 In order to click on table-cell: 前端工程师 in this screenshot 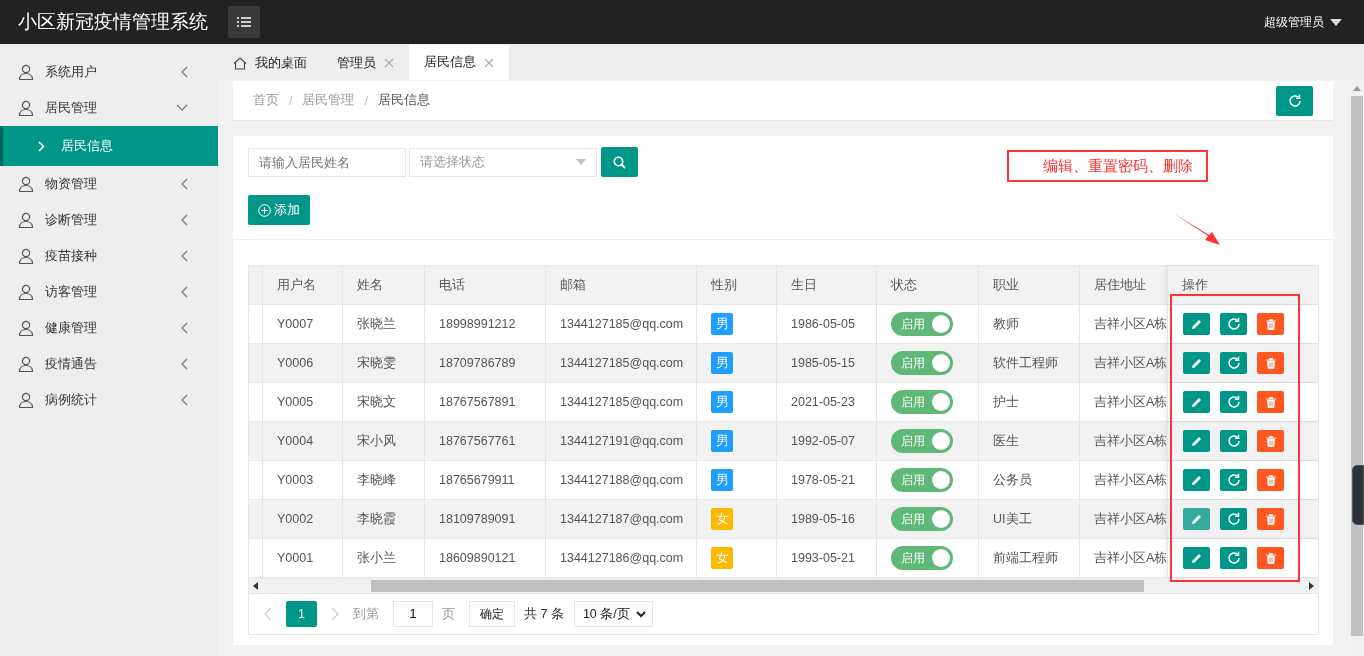, I will do `click(1029, 558)`.